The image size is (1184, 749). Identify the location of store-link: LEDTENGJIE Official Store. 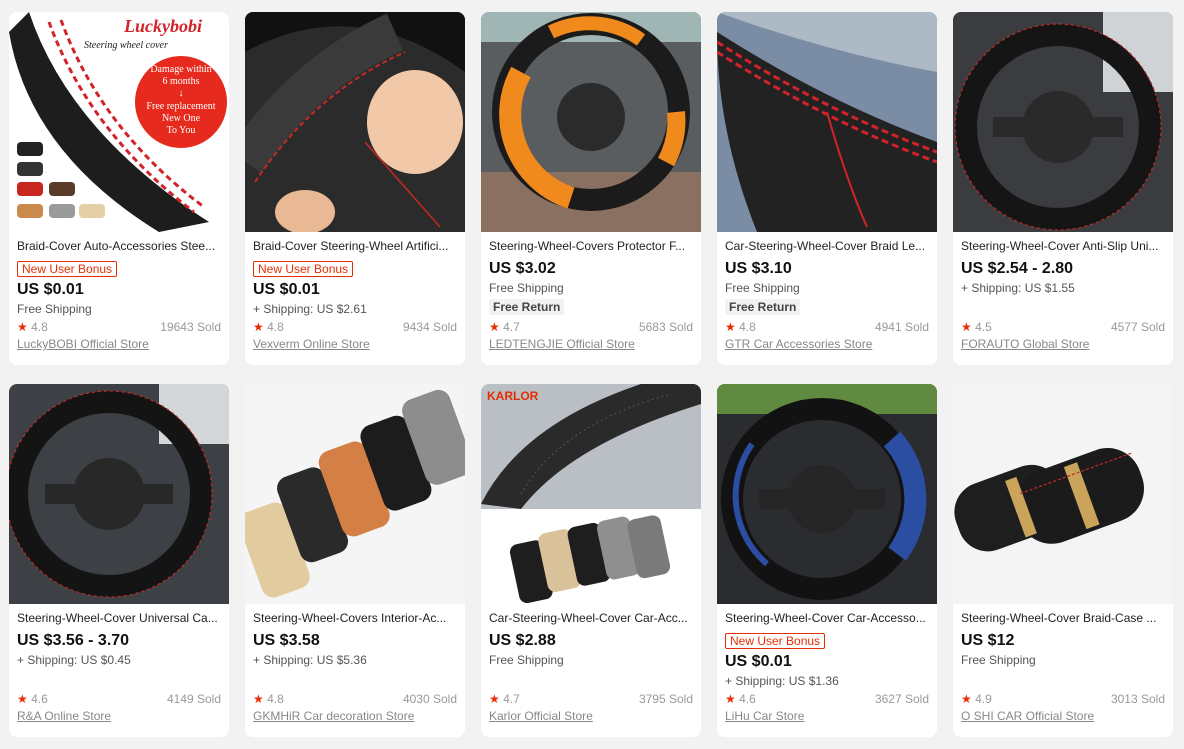
(562, 344).